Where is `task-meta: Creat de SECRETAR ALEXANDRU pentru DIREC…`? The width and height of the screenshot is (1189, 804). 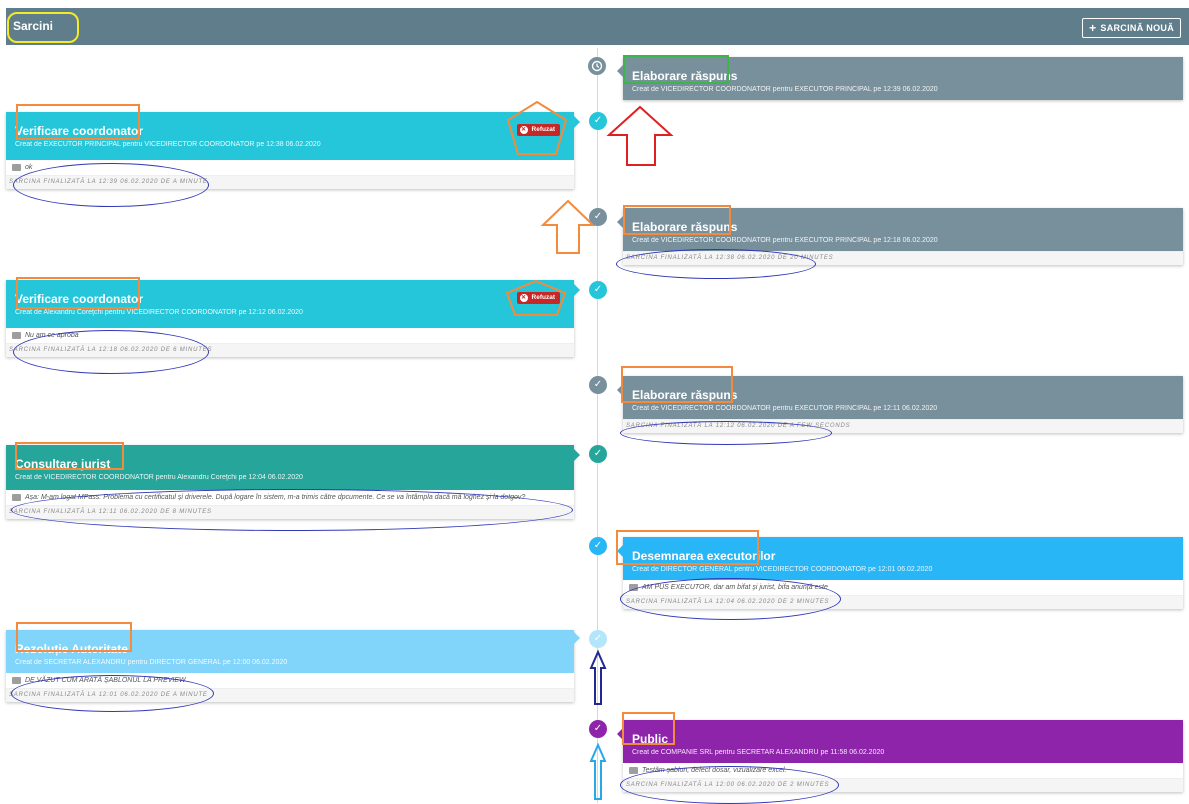 task-meta: Creat de SECRETAR ALEXANDRU pentru DIREC… is located at coordinates (151, 662).